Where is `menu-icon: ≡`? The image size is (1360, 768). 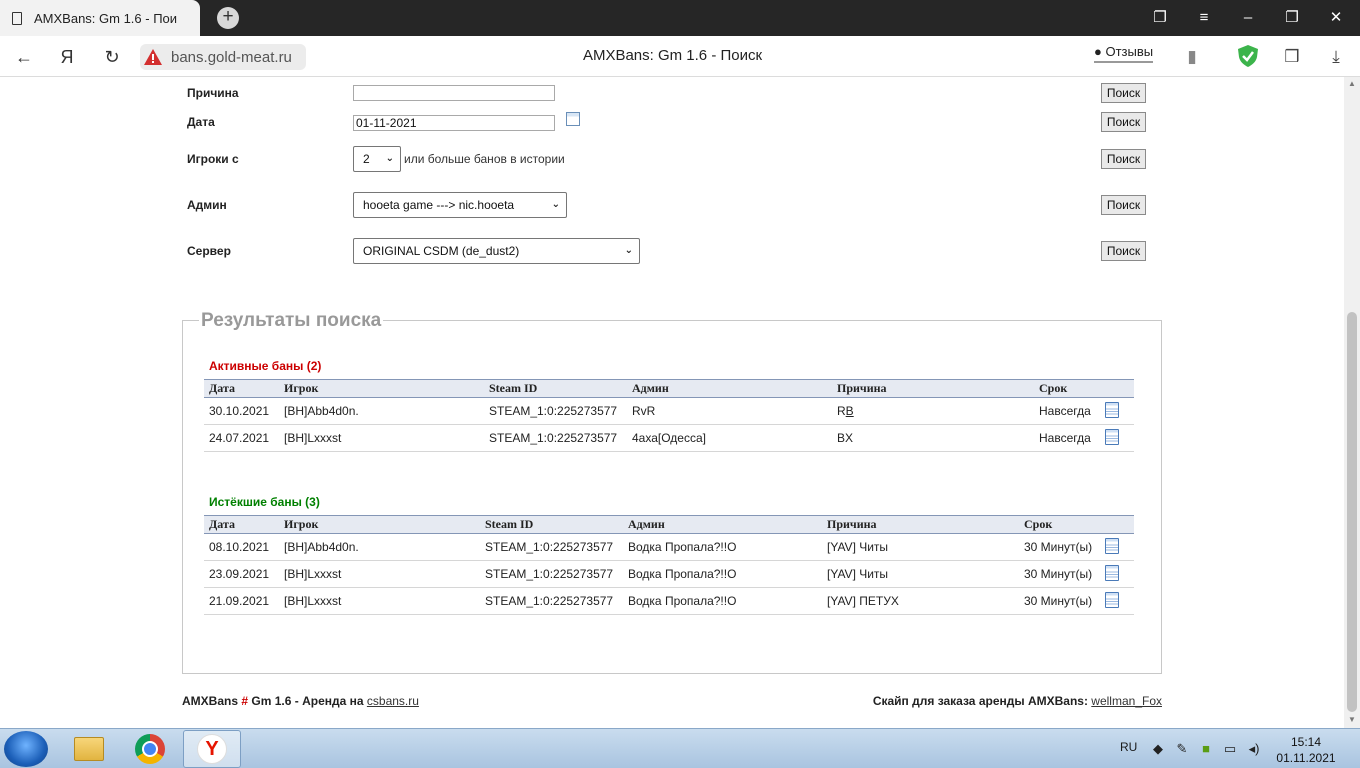
menu-icon: ≡ is located at coordinates (1204, 18).